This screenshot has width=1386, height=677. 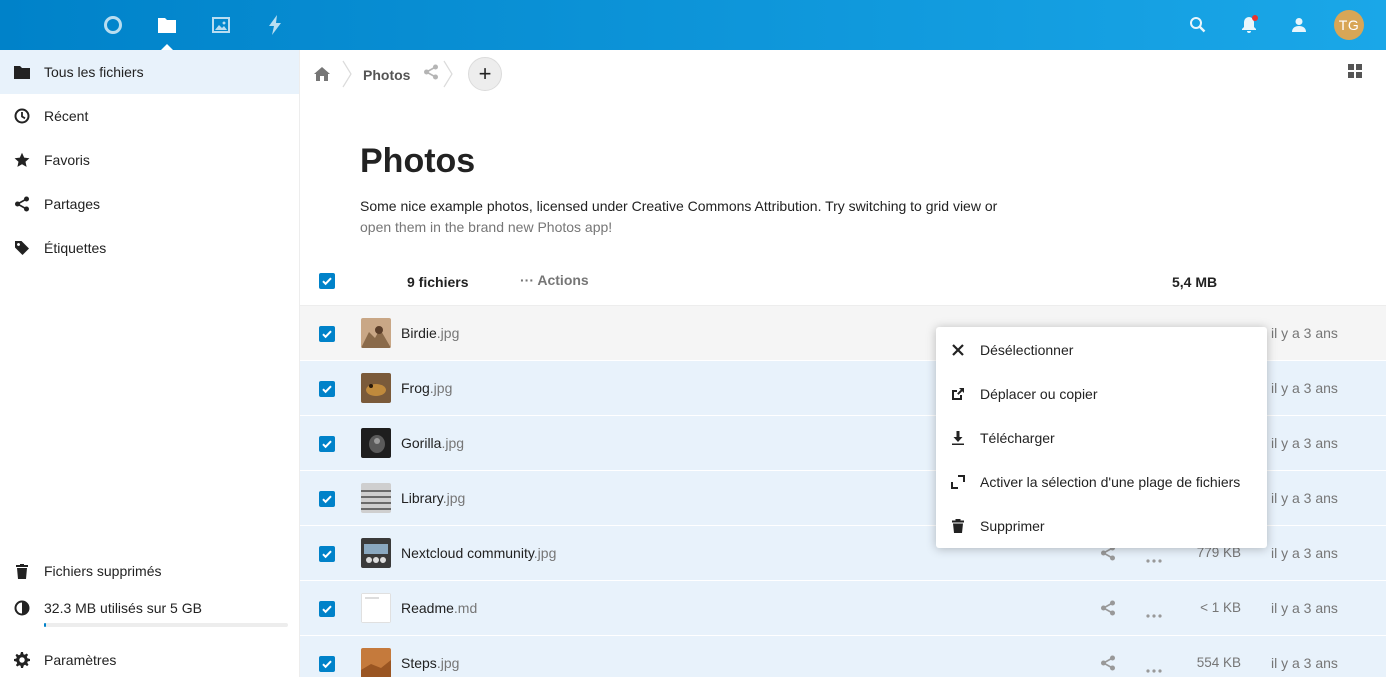 I want to click on file-name: Library.jpg, so click(x=433, y=498).